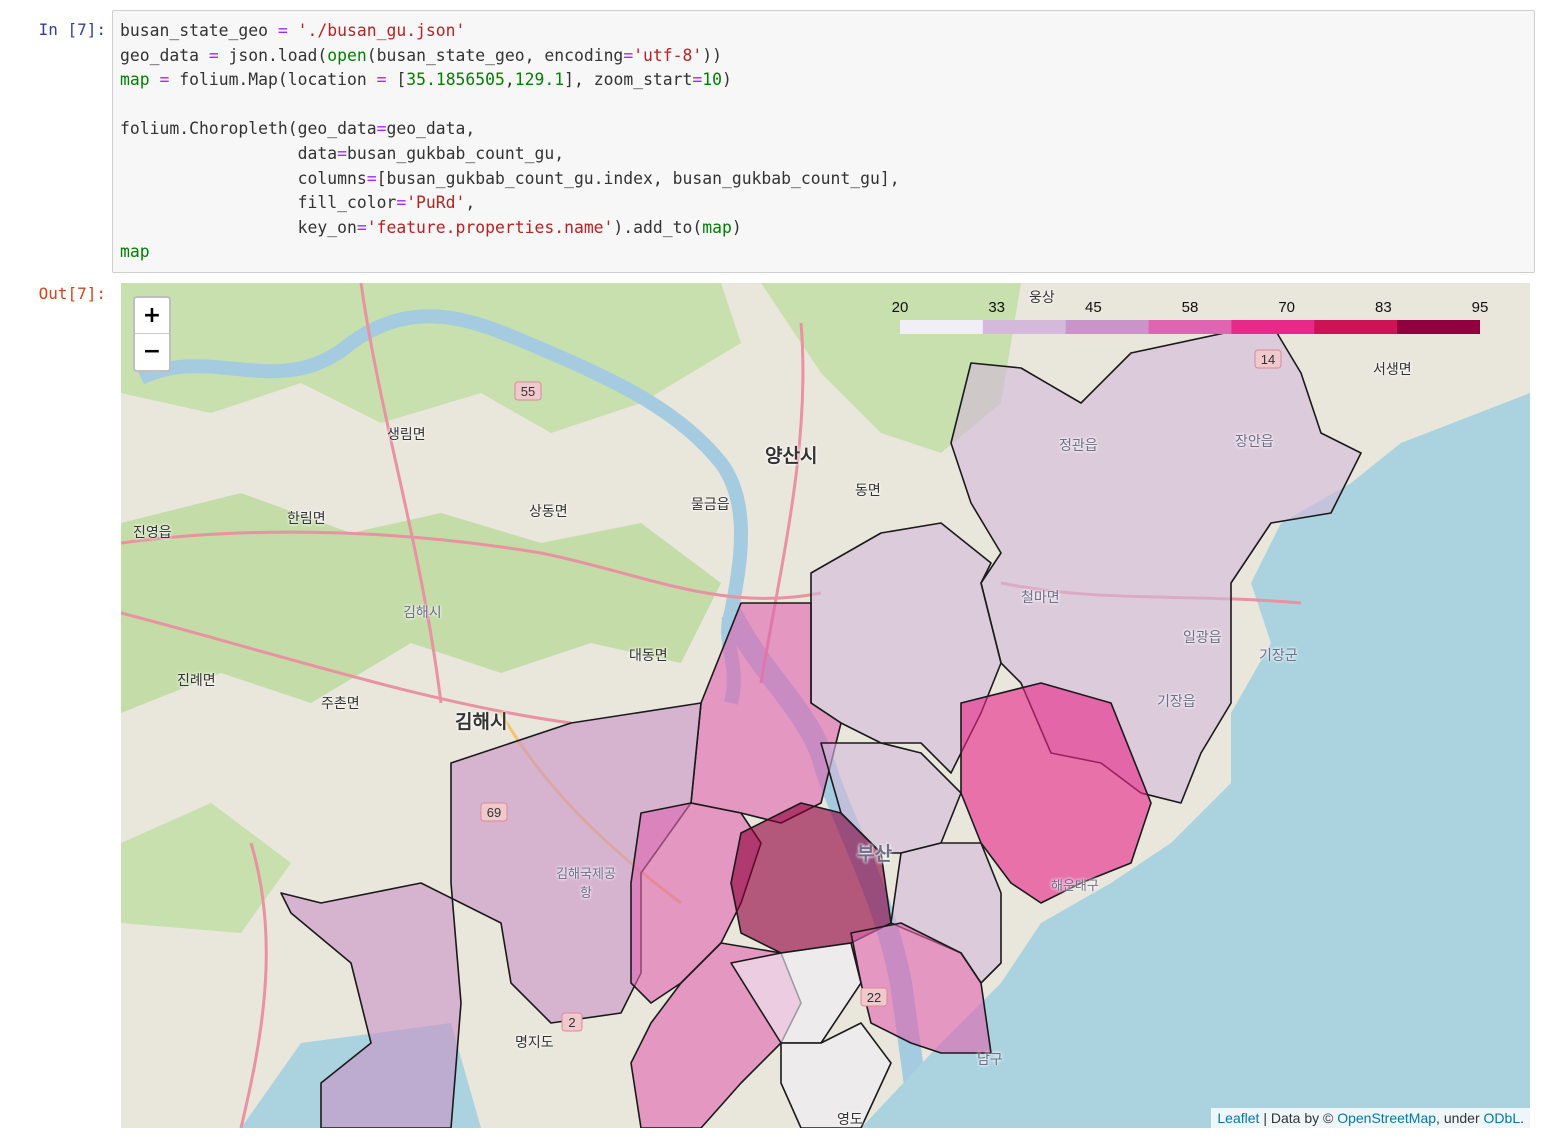 The height and width of the screenshot is (1148, 1550). I want to click on place-label-jinrye: 진례면, so click(196, 681).